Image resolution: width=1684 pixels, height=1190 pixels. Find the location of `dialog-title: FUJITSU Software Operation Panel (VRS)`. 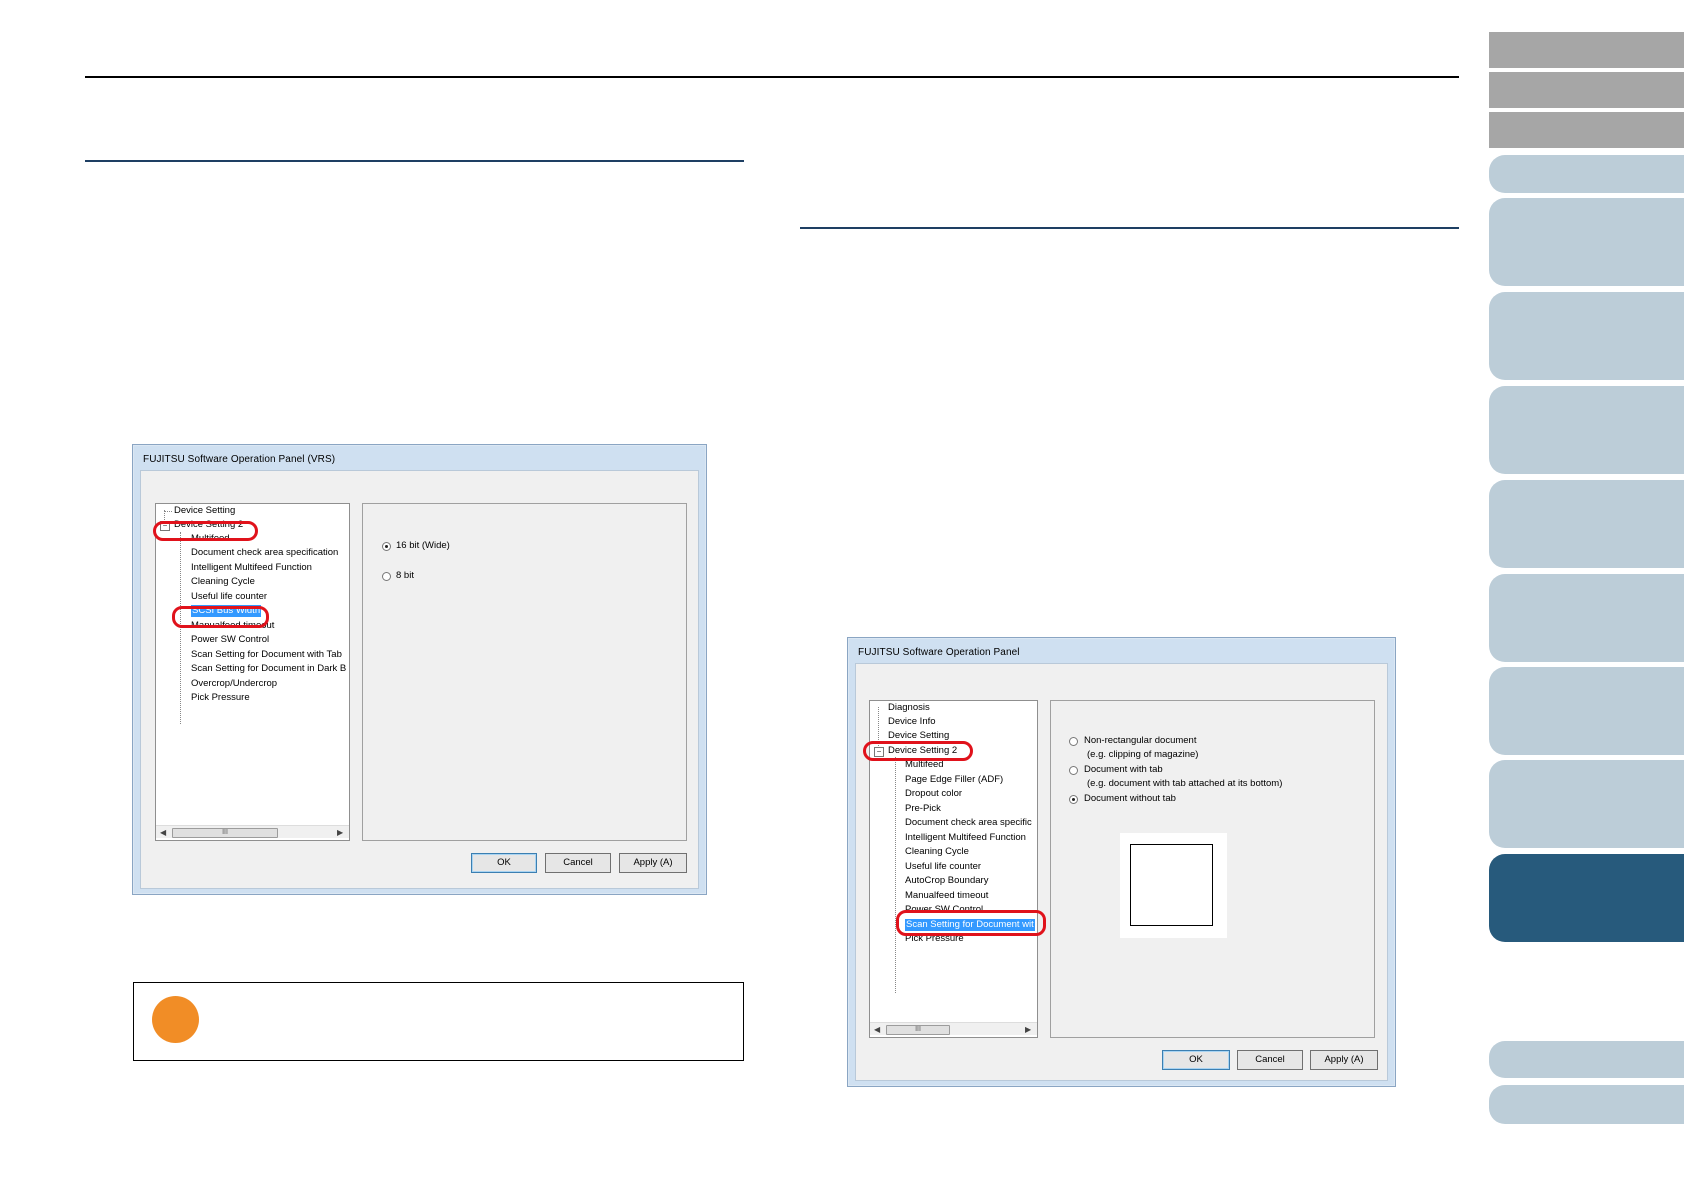

dialog-title: FUJITSU Software Operation Panel (VRS) is located at coordinates (239, 459).